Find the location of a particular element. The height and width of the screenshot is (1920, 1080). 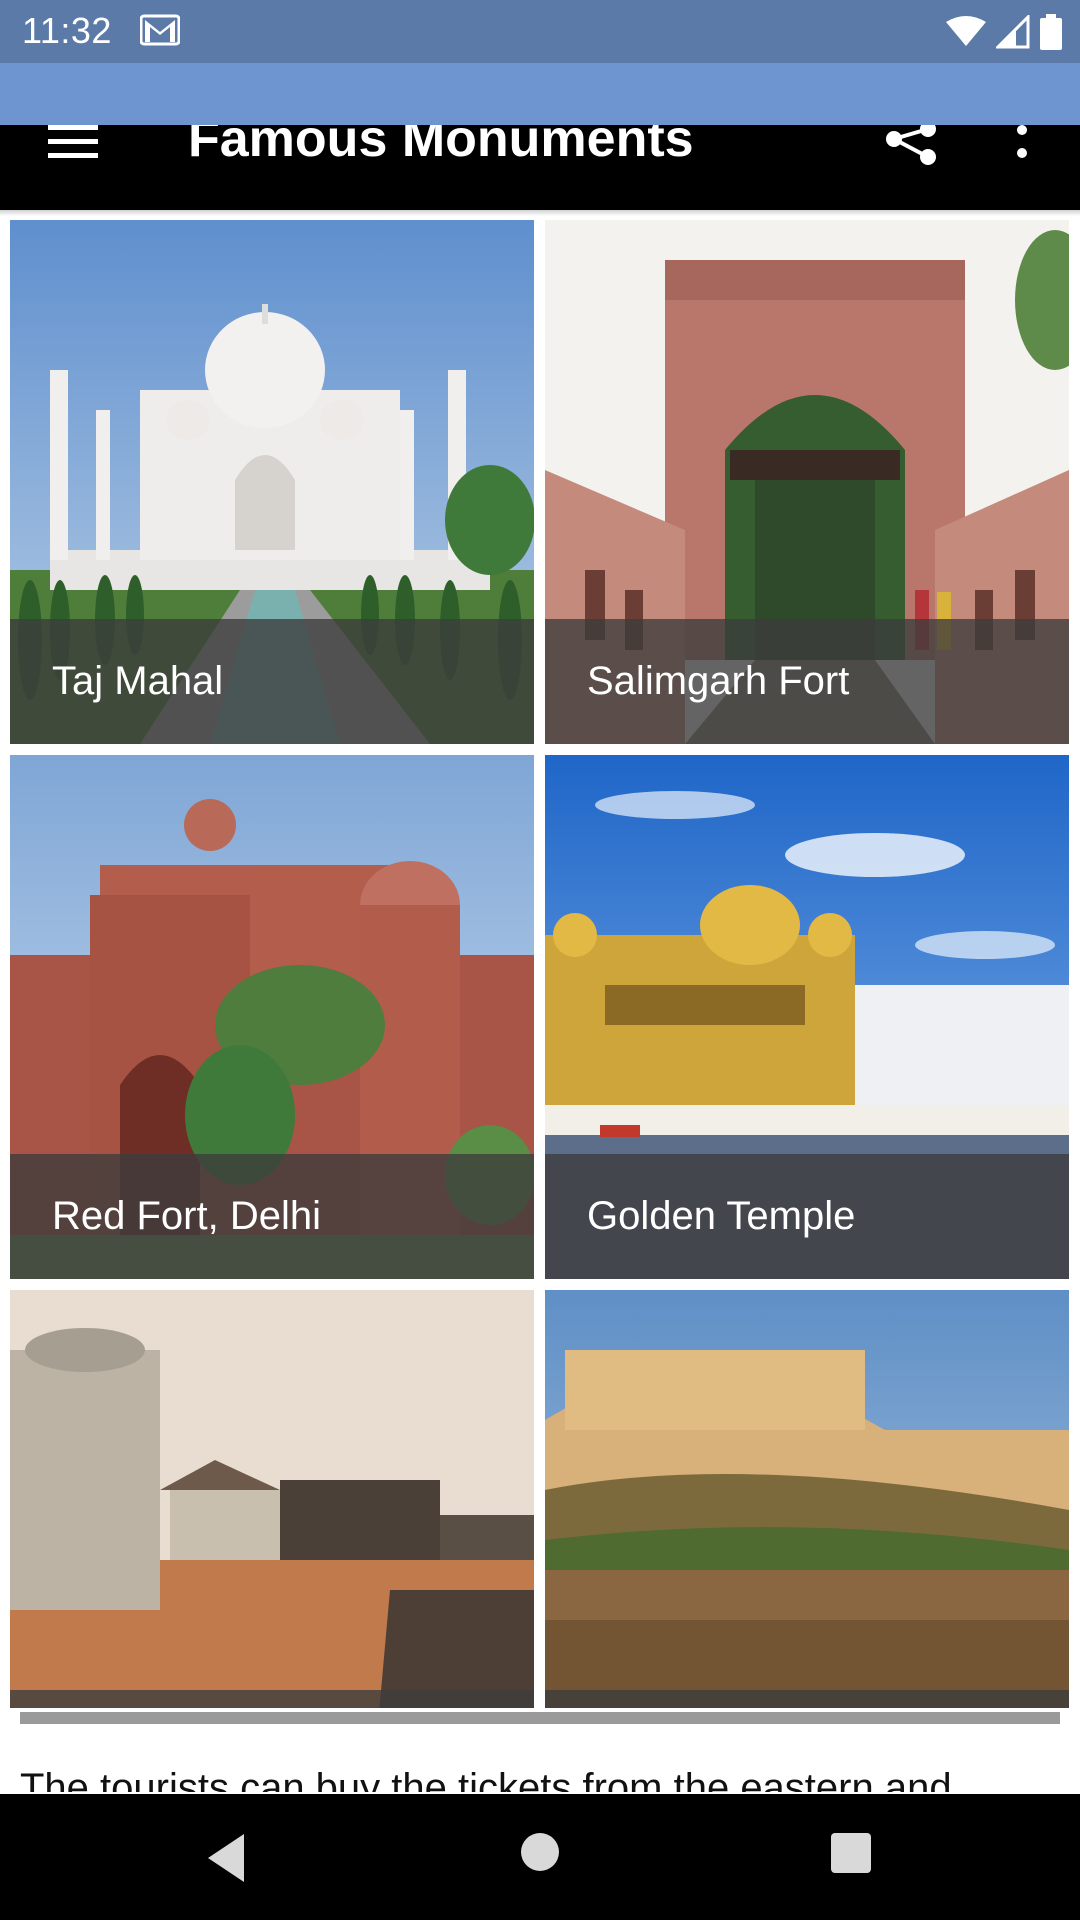

battery-icon is located at coordinates (1051, 32).